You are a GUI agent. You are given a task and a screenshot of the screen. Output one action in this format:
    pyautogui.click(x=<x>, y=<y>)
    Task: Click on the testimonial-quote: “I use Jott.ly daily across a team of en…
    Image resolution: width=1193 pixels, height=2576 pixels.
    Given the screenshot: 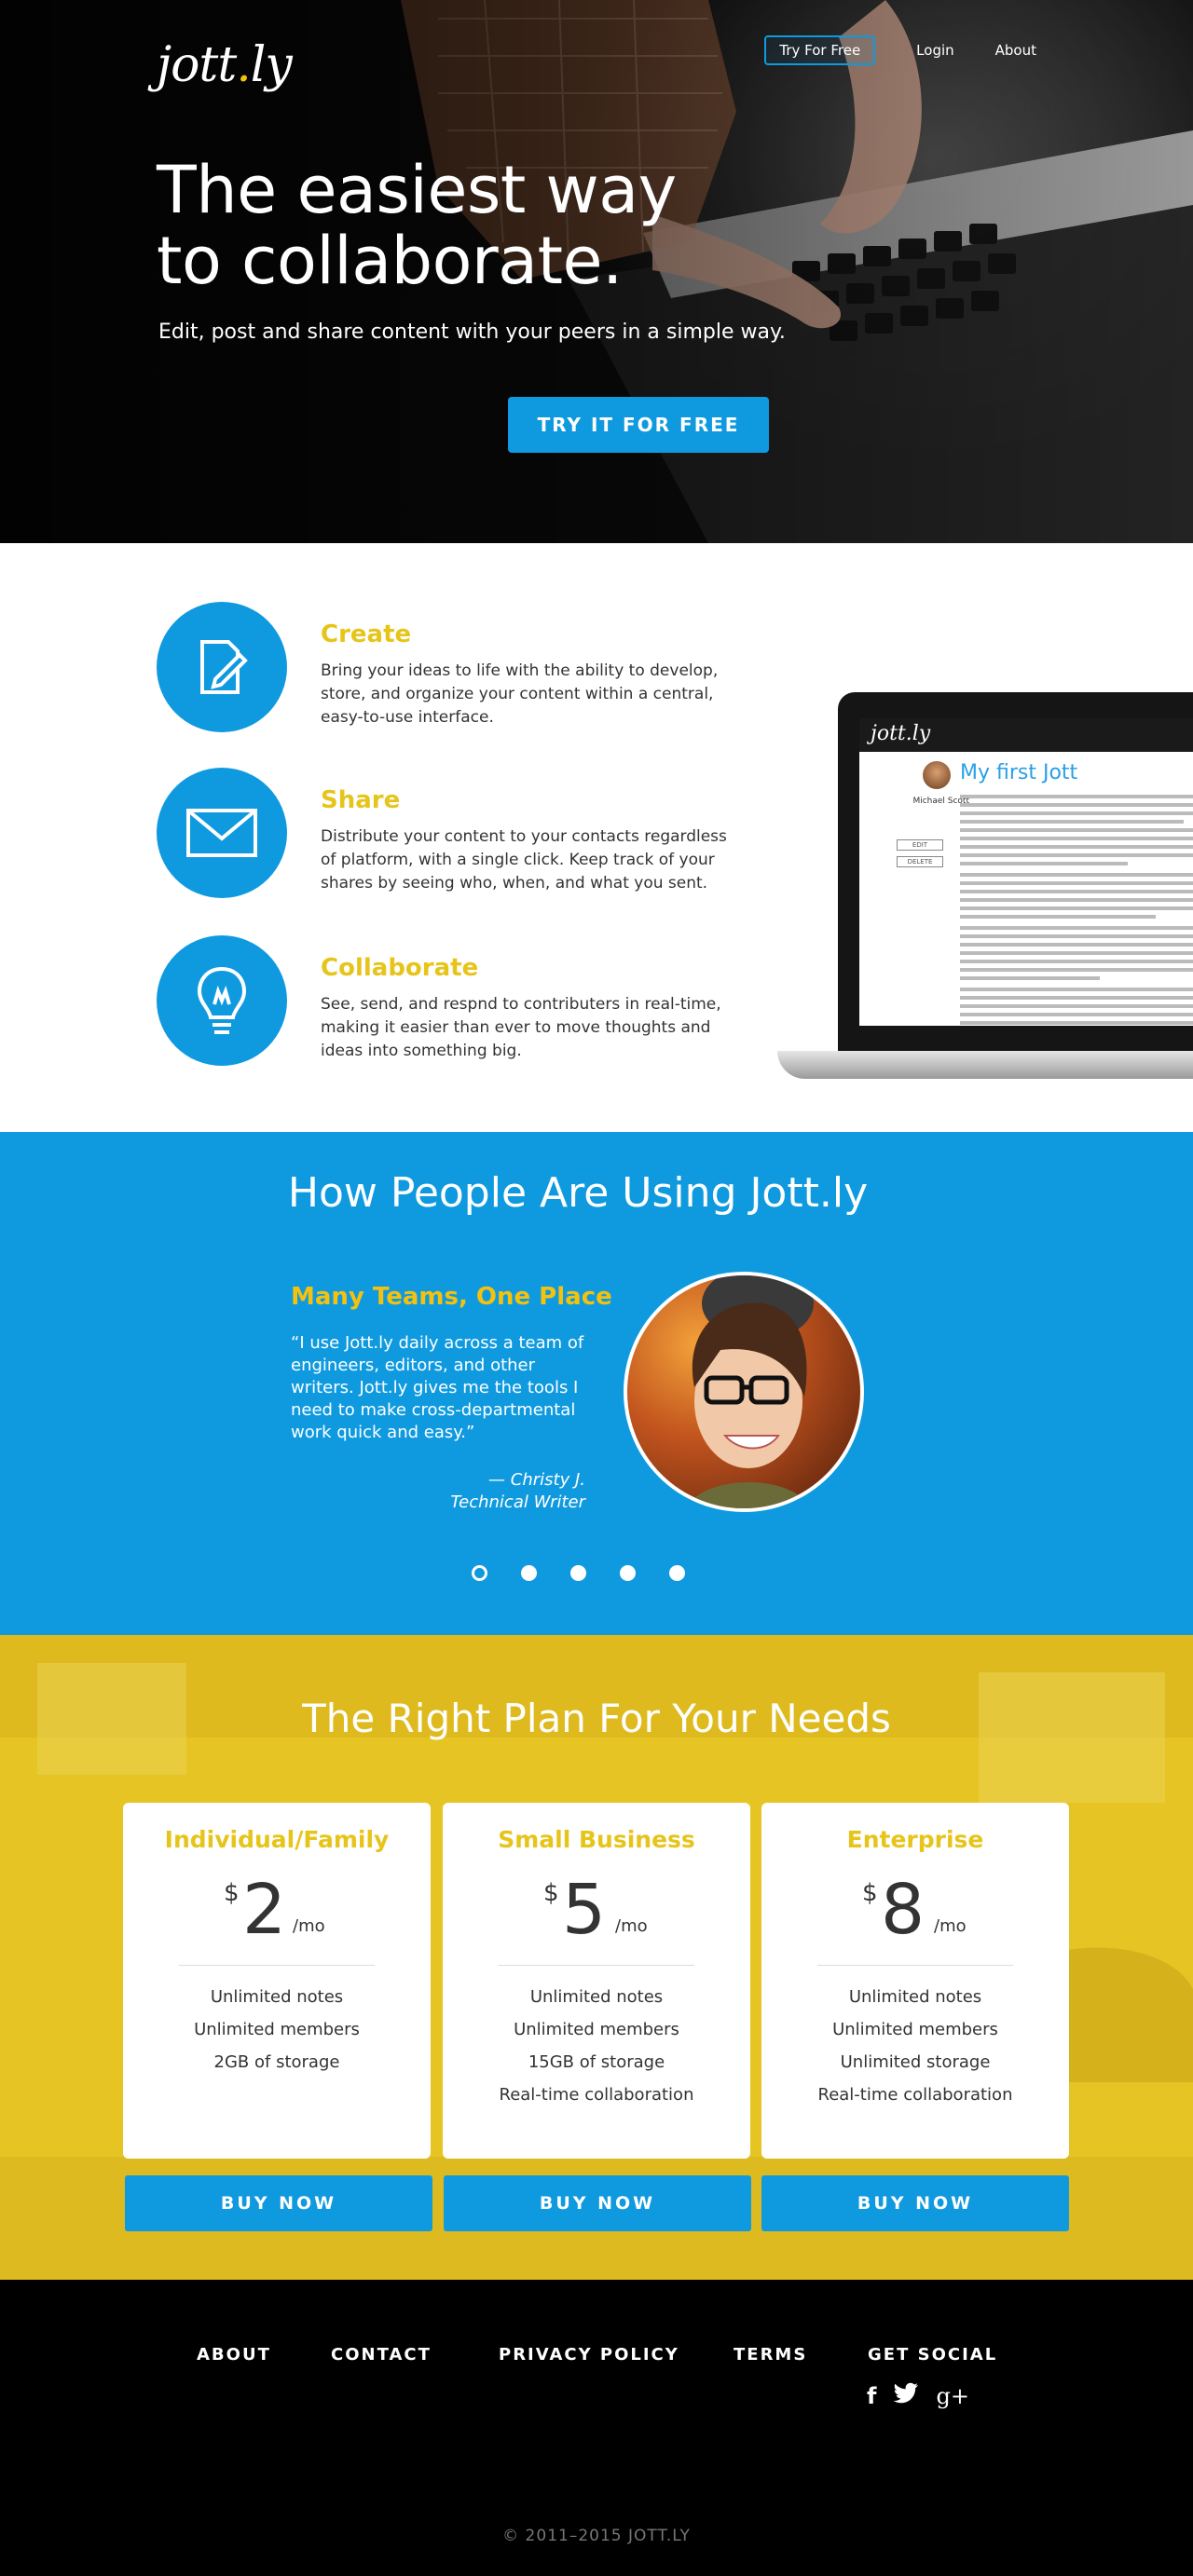 What is the action you would take?
    pyautogui.click(x=437, y=1387)
    